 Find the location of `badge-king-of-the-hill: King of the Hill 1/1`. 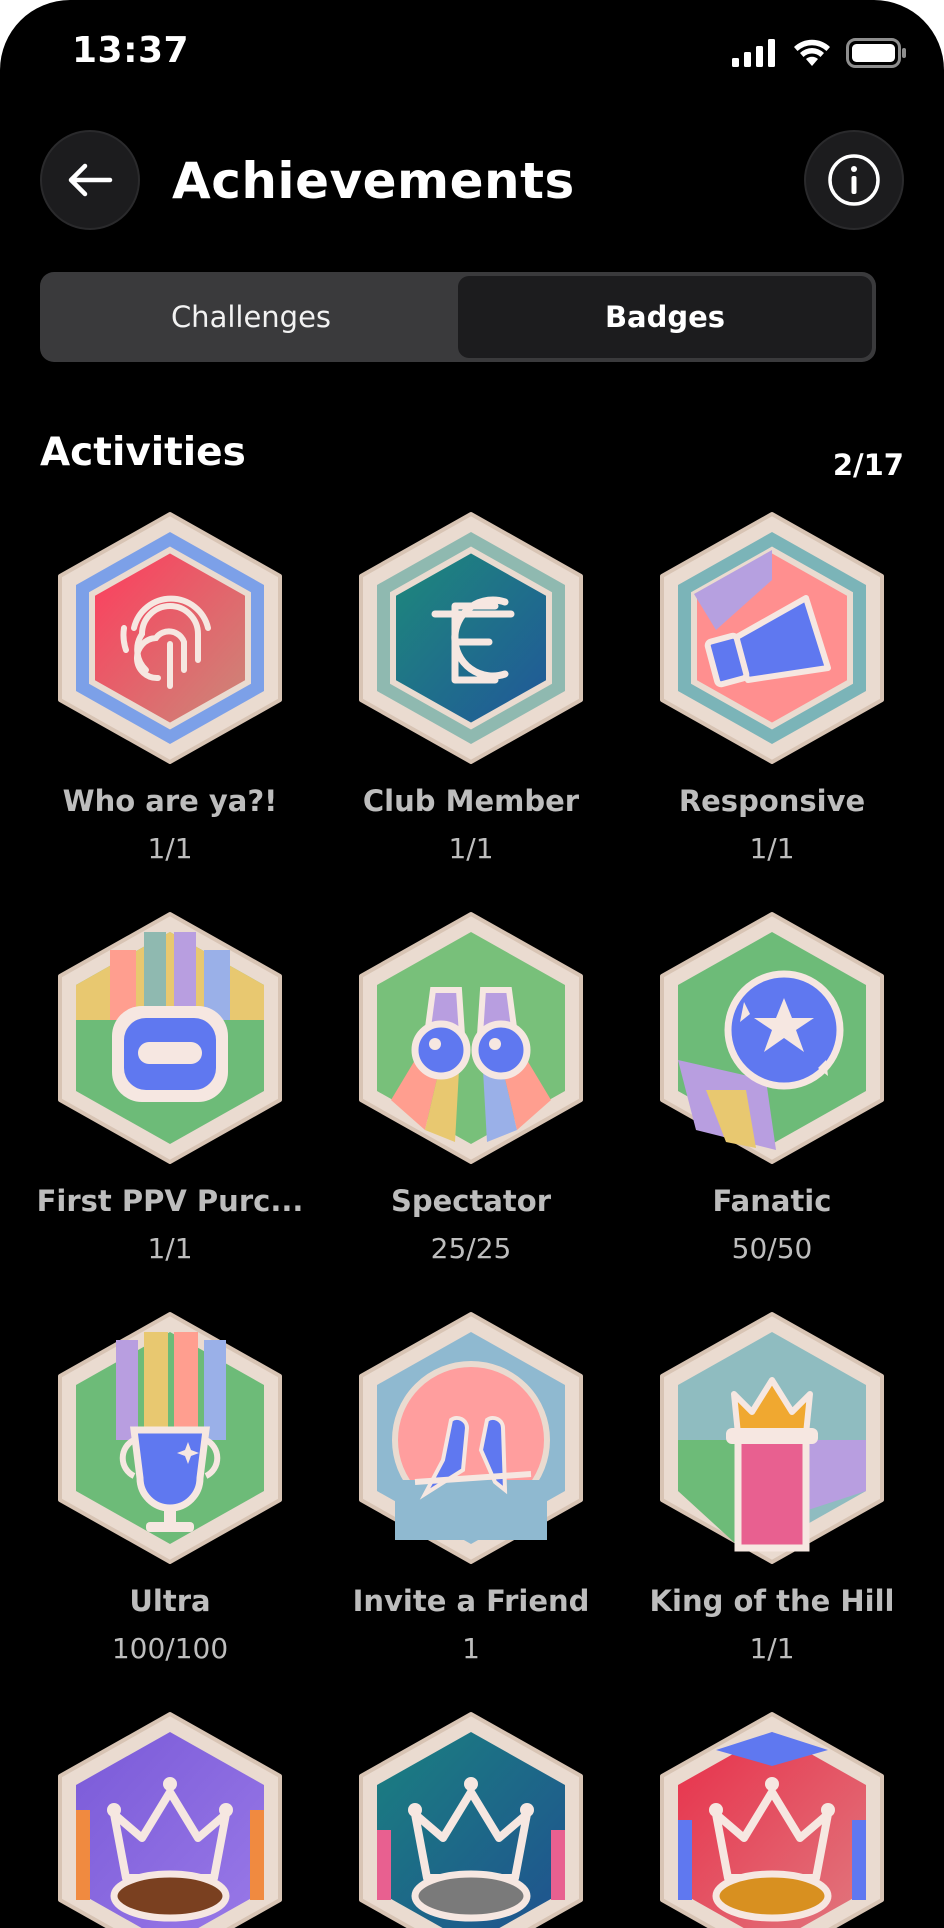

badge-king-of-the-hill: King of the Hill 1/1 is located at coordinates (772, 1487).